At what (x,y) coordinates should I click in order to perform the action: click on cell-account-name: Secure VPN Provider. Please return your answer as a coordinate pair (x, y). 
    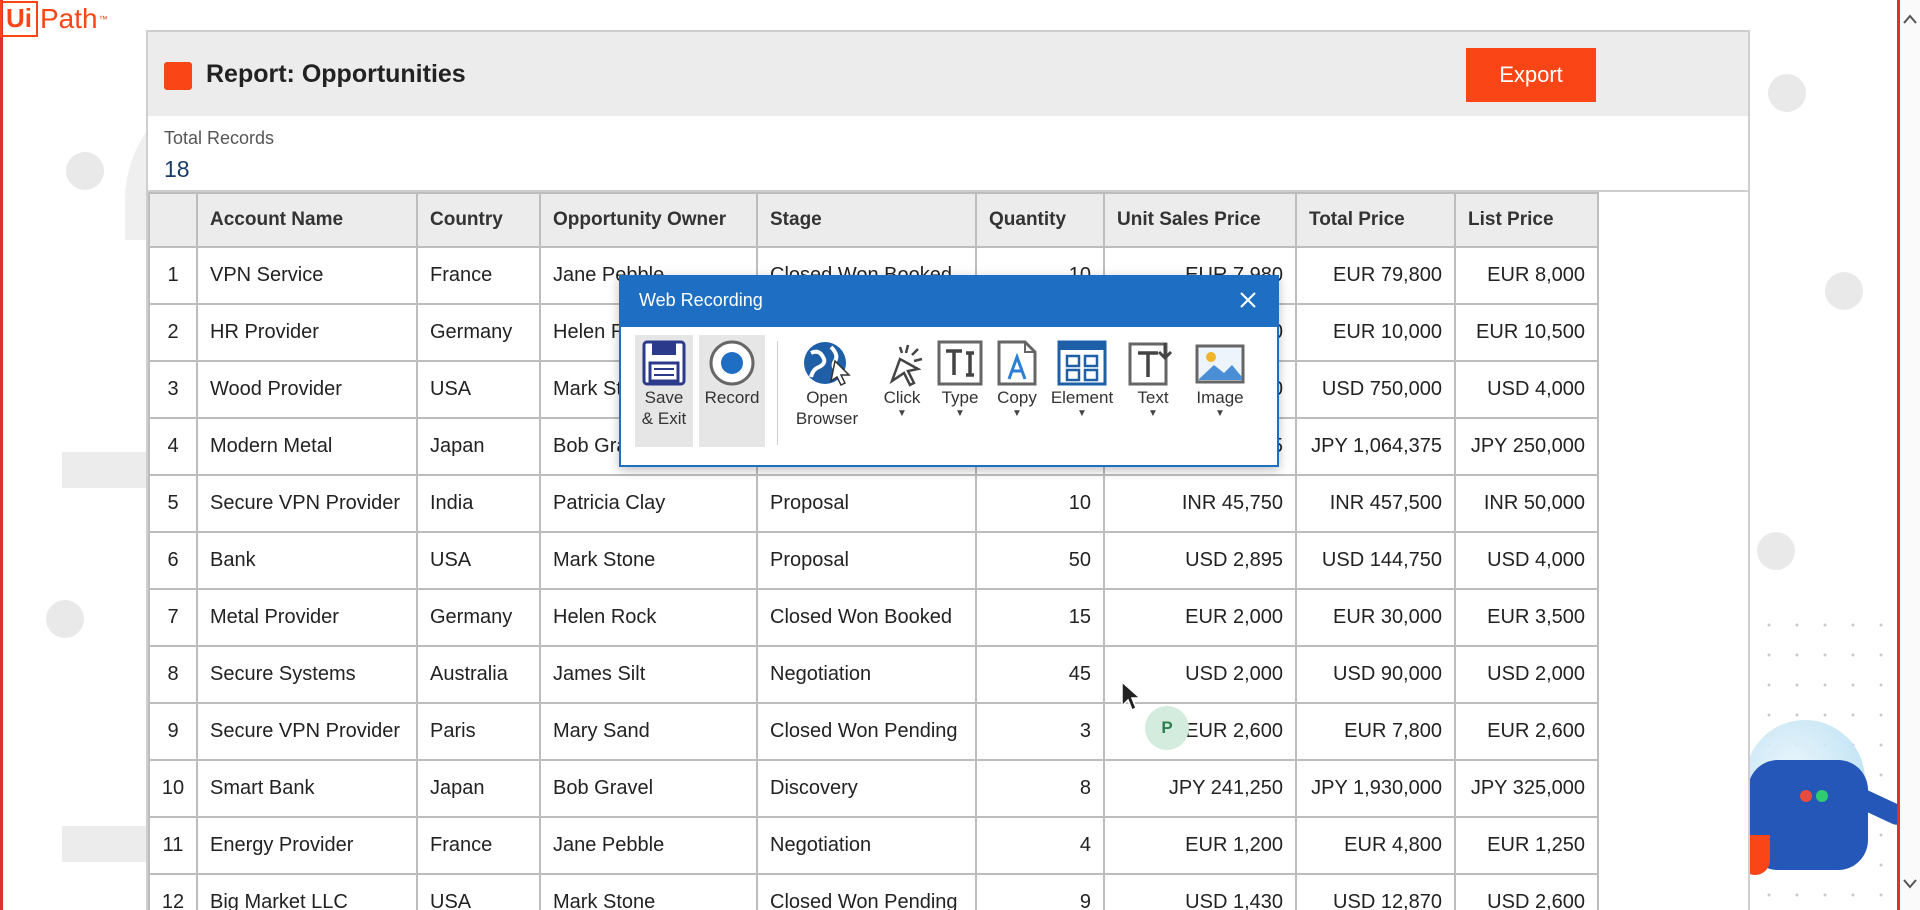
    Looking at the image, I should click on (307, 731).